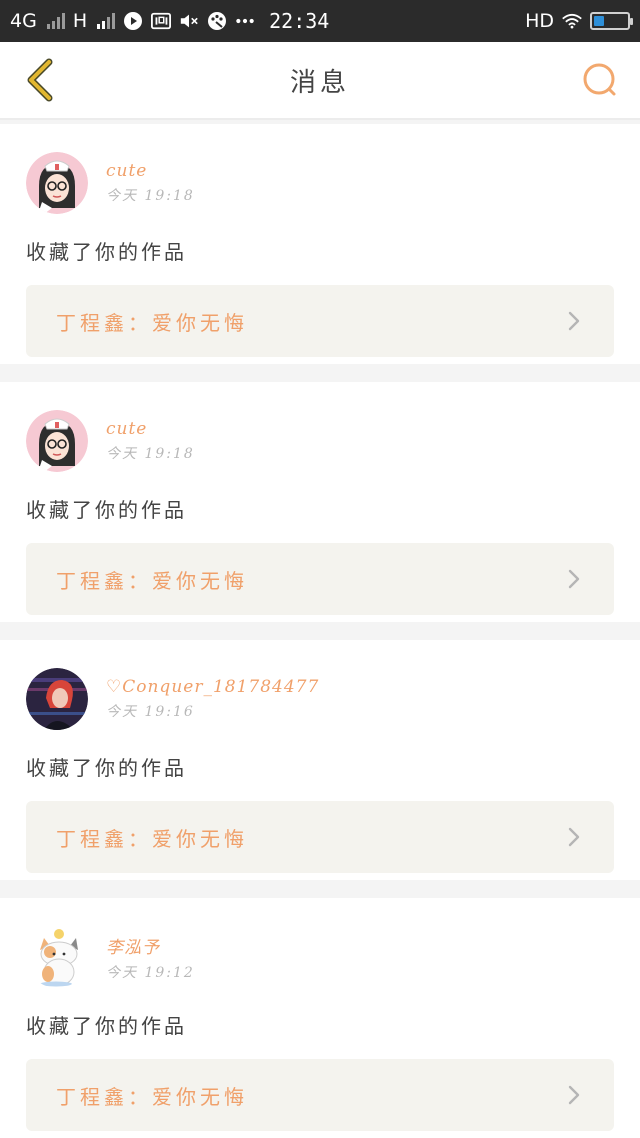  I want to click on status-left: 4G H 22:34, so click(169, 21).